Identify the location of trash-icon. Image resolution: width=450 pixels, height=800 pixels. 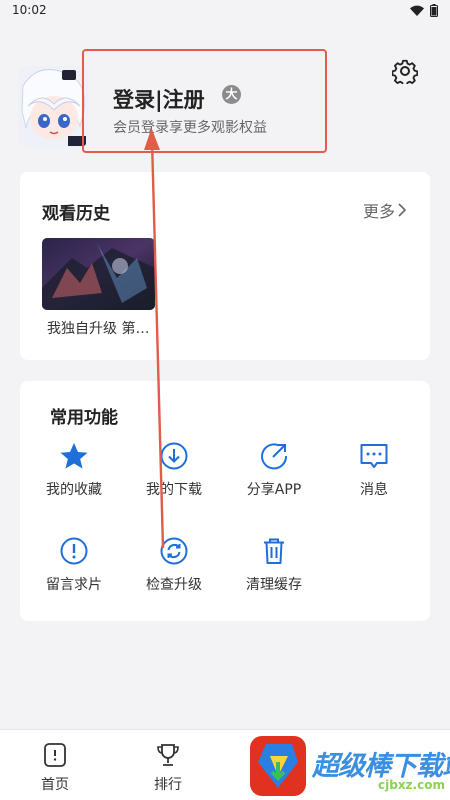
(274, 551).